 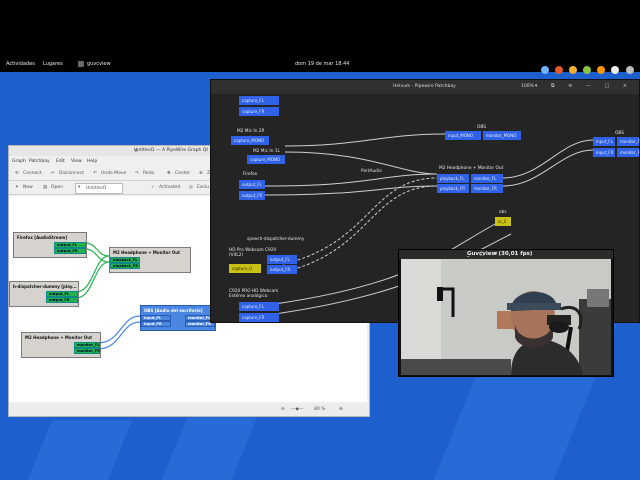 What do you see at coordinates (203, 187) in the screenshot?
I see `exclusive-toggle: Exclu` at bounding box center [203, 187].